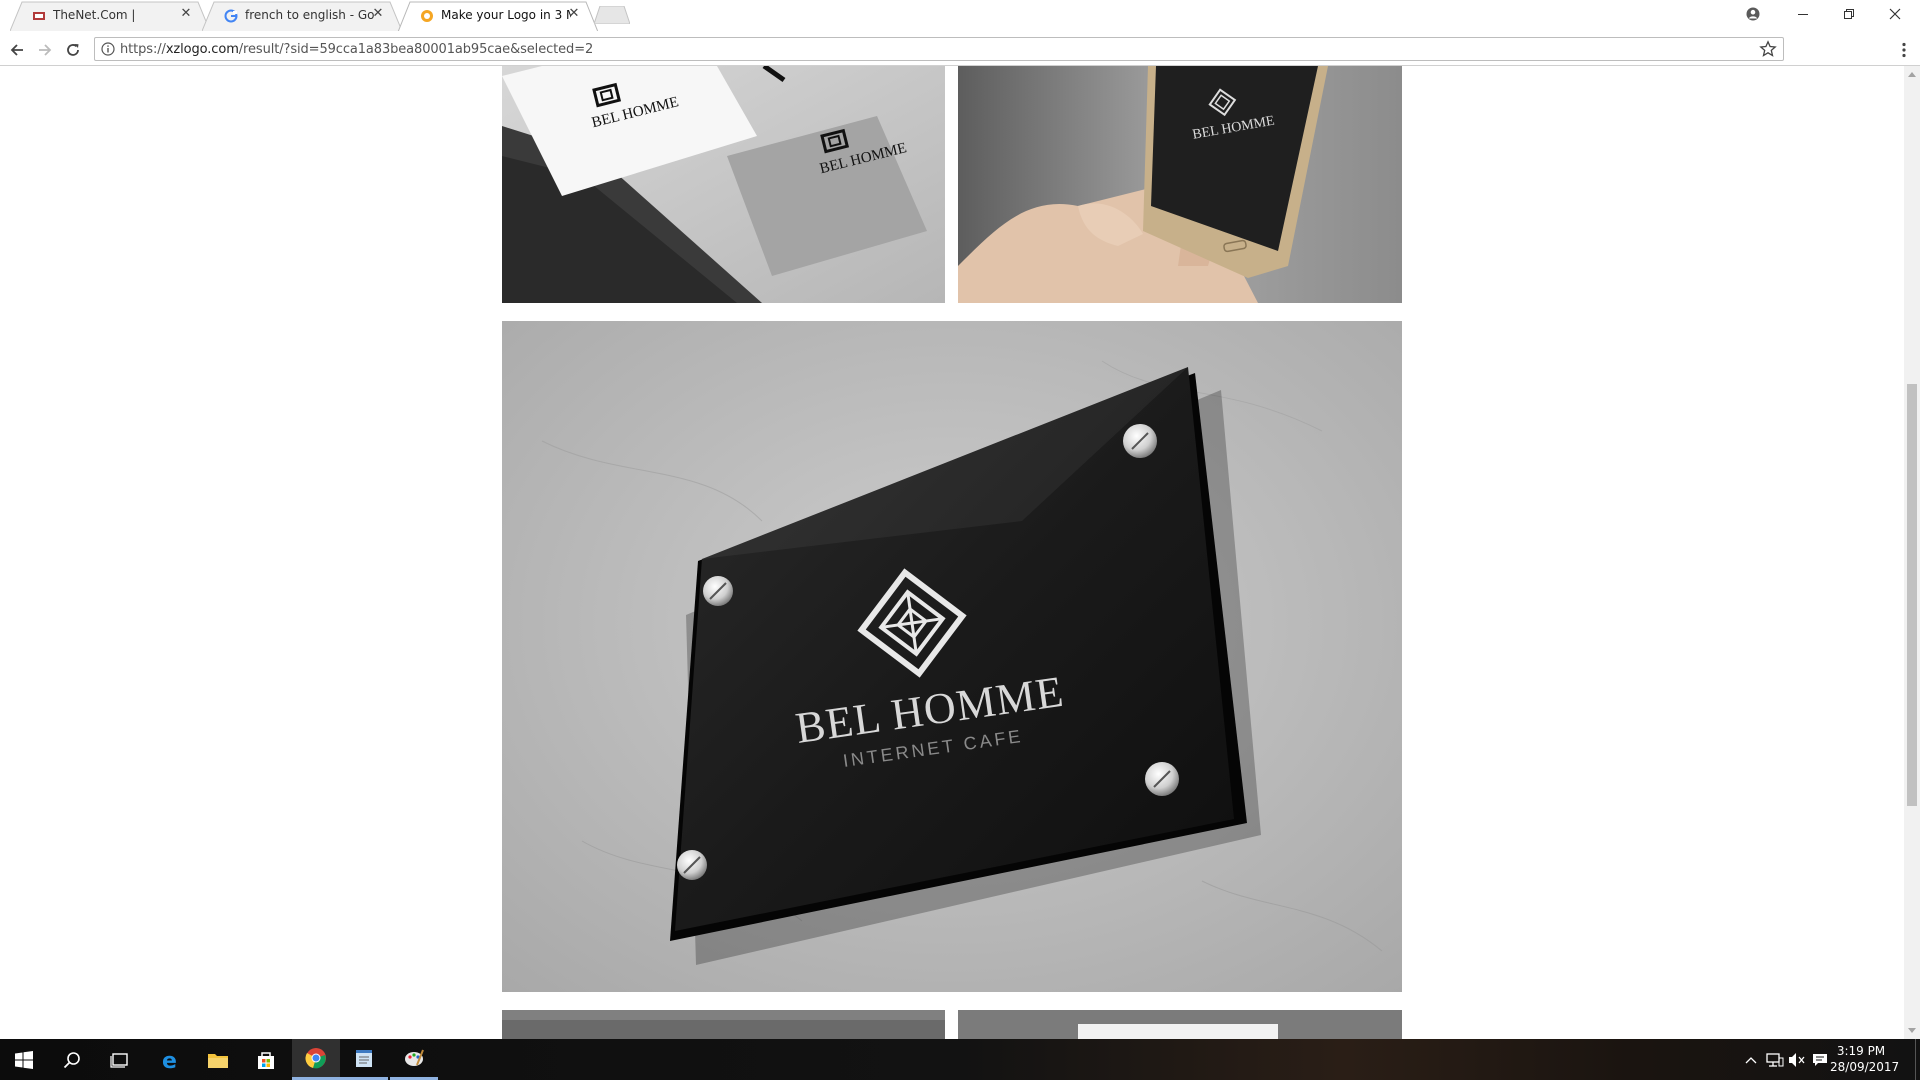 The width and height of the screenshot is (1920, 1080). I want to click on show-hidden-icons-chevron-icon, so click(1751, 1060).